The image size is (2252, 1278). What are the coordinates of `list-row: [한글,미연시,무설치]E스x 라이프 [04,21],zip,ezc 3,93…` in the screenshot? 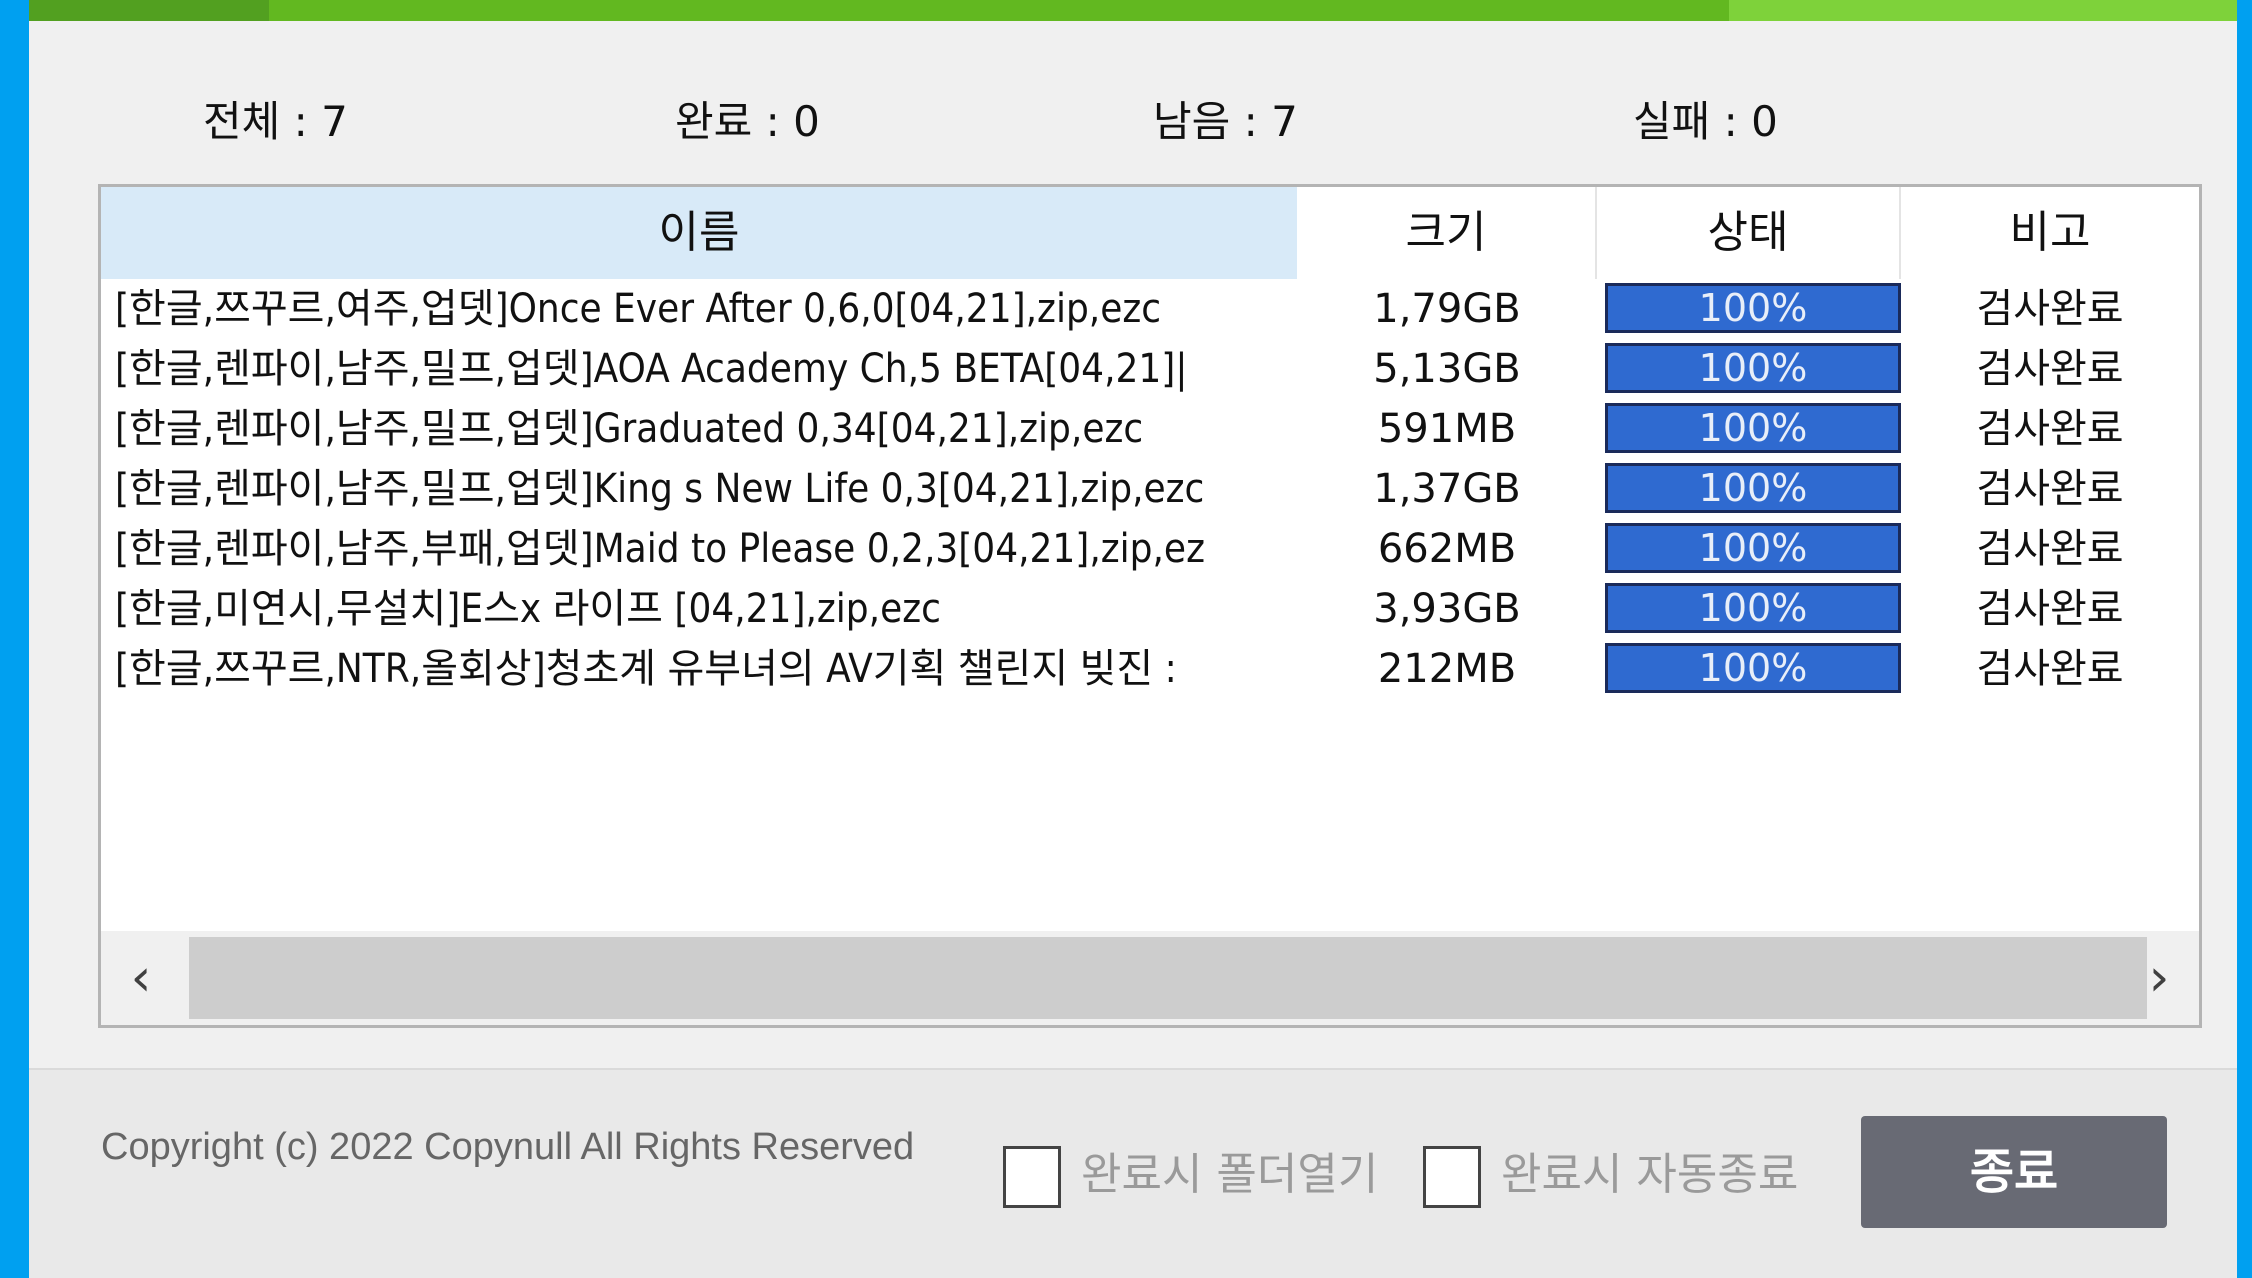 It's located at (1150, 609).